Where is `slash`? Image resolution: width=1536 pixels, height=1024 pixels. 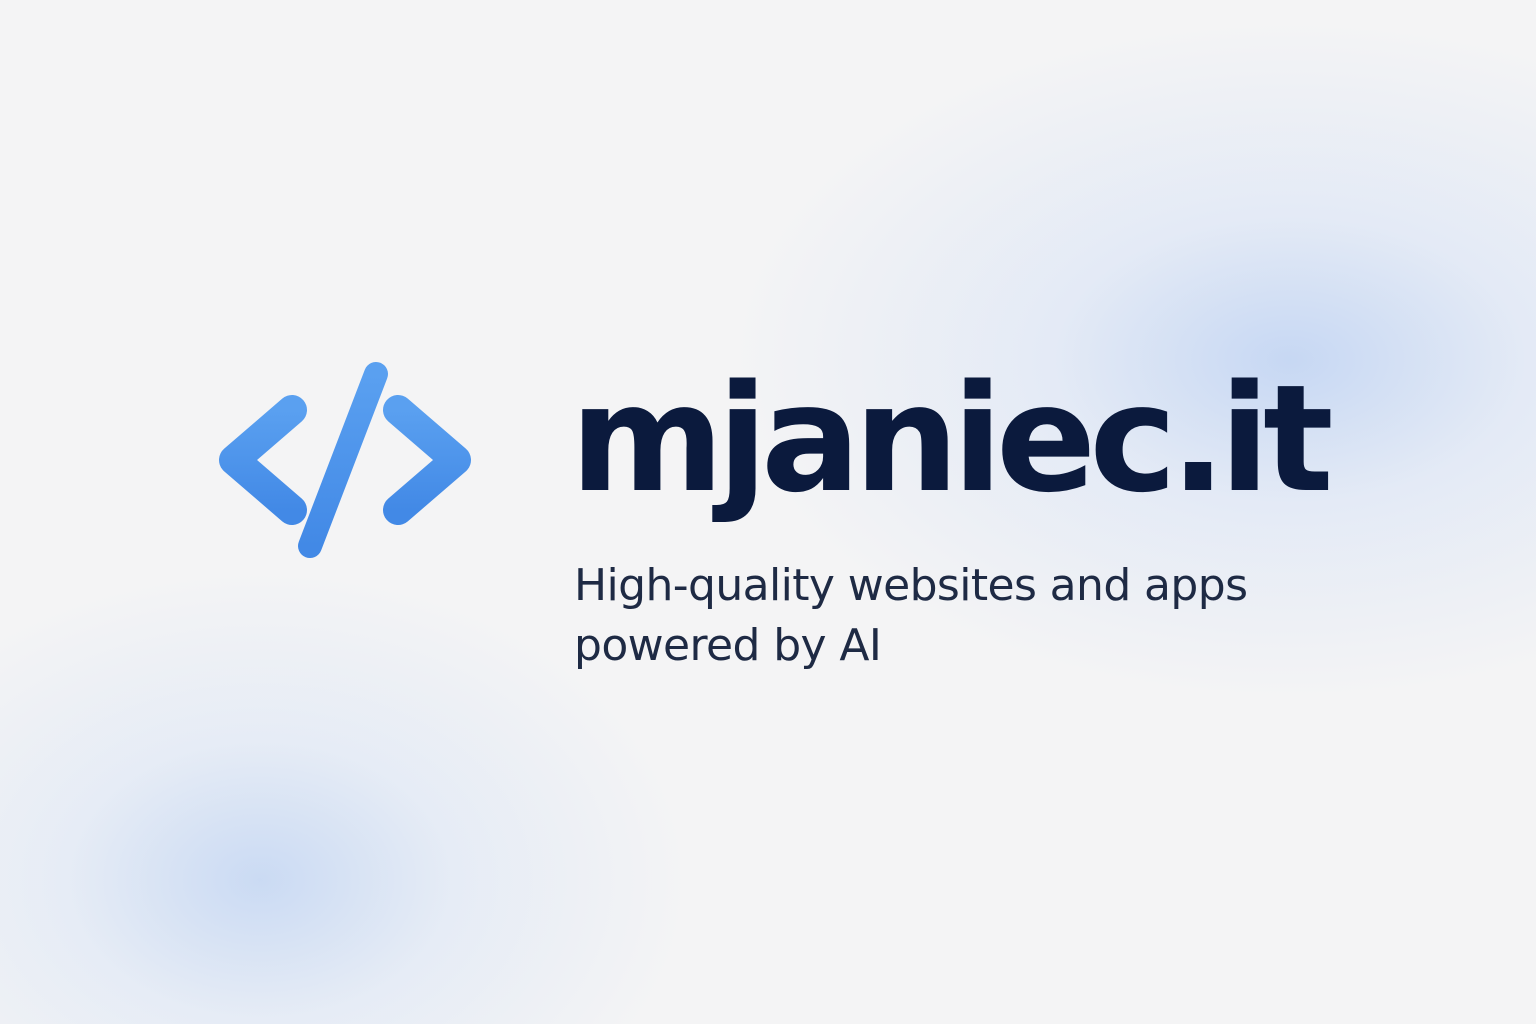
slash is located at coordinates (343, 460).